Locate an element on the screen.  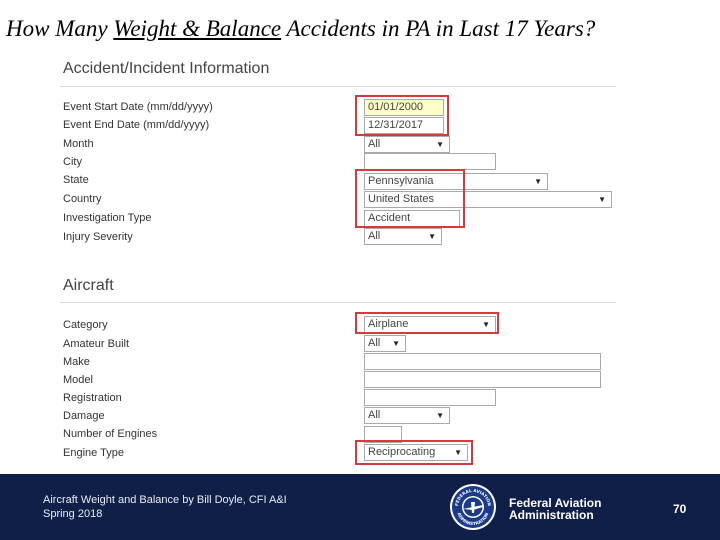
accident-section-heading: Accident/Incident Information is located at coordinates (166, 68).